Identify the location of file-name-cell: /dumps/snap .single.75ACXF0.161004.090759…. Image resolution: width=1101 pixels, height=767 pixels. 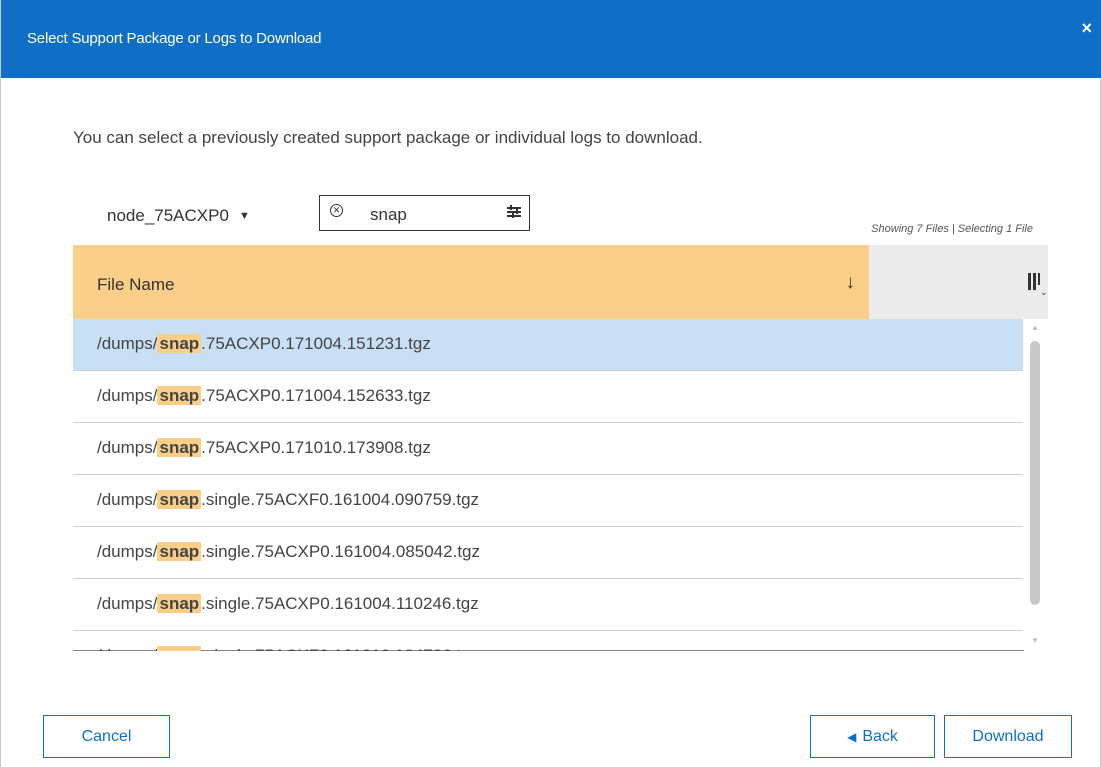
(288, 500).